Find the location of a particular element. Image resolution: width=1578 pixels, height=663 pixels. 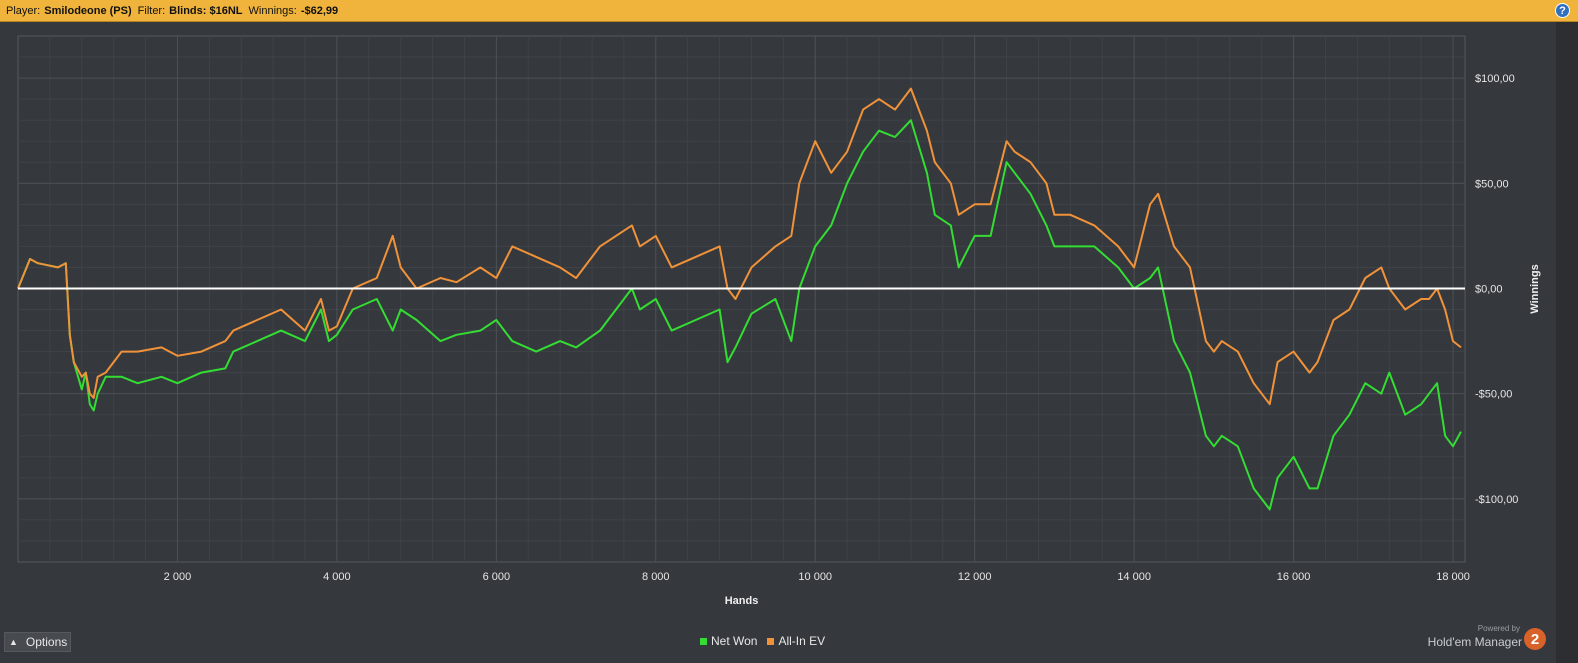

powered-by: Powered by Hold'em Manager is located at coordinates (1472, 640).